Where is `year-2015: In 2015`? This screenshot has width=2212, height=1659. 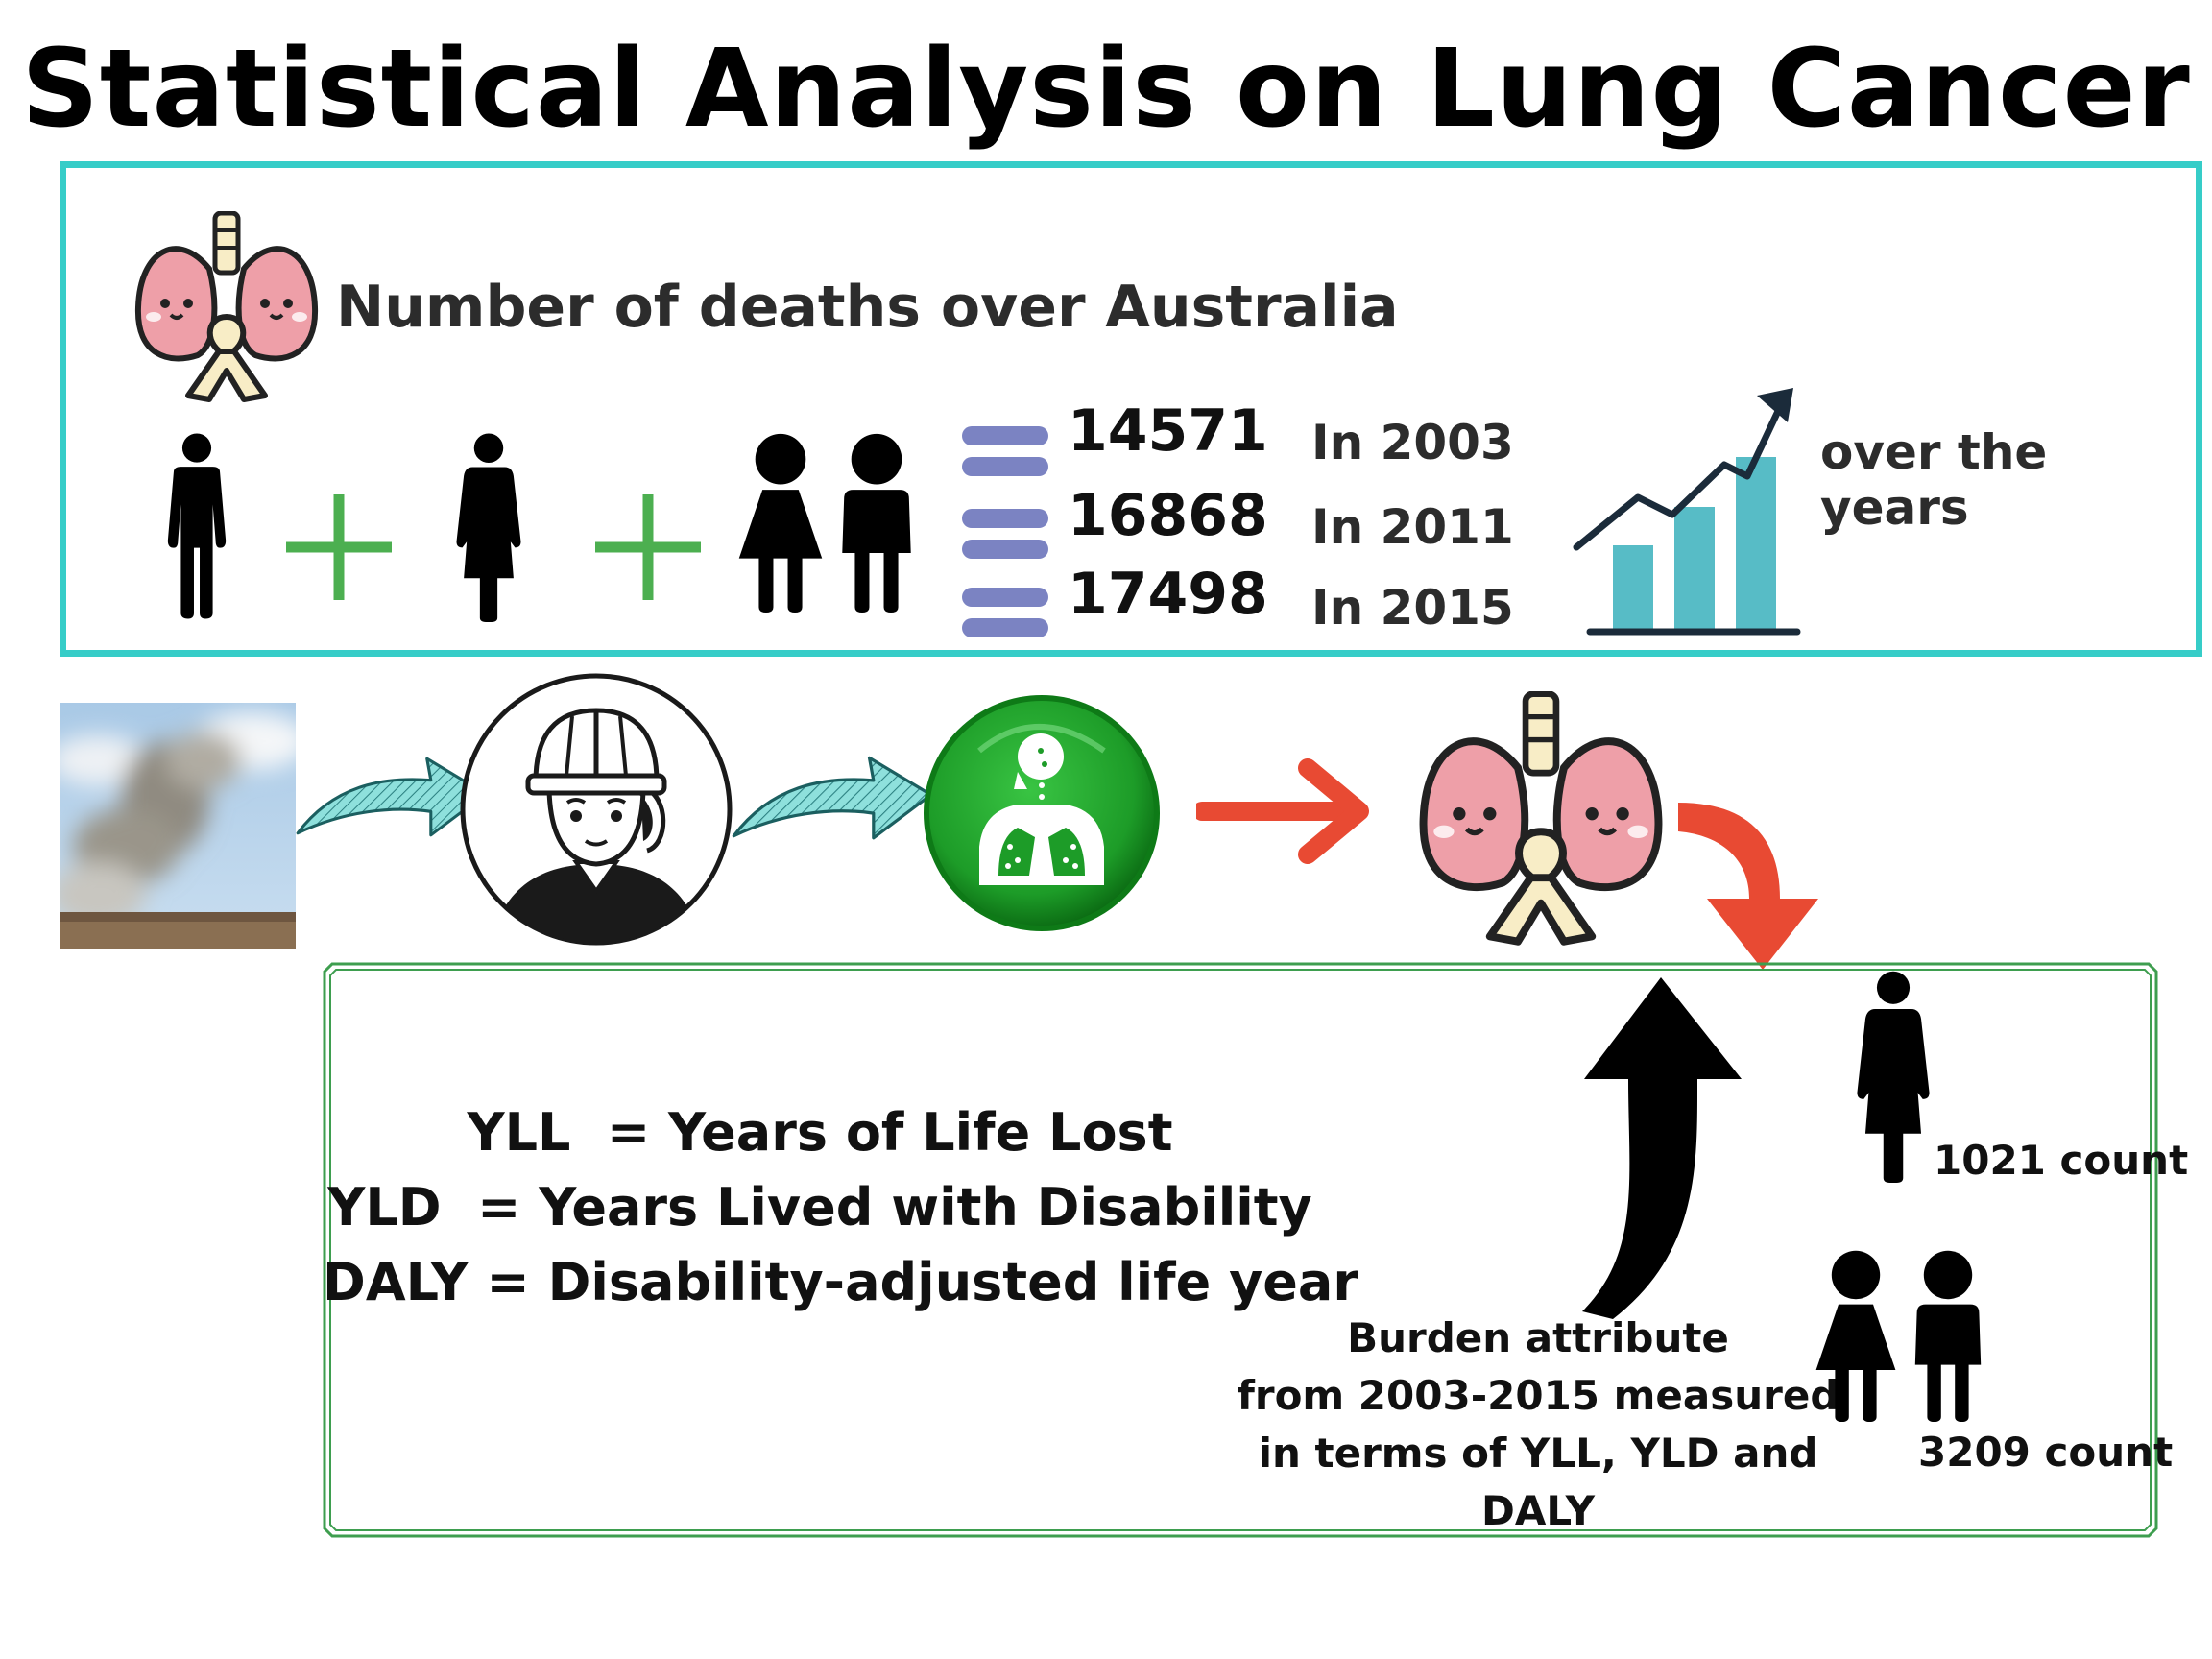
year-2015: In 2015 is located at coordinates (1412, 608).